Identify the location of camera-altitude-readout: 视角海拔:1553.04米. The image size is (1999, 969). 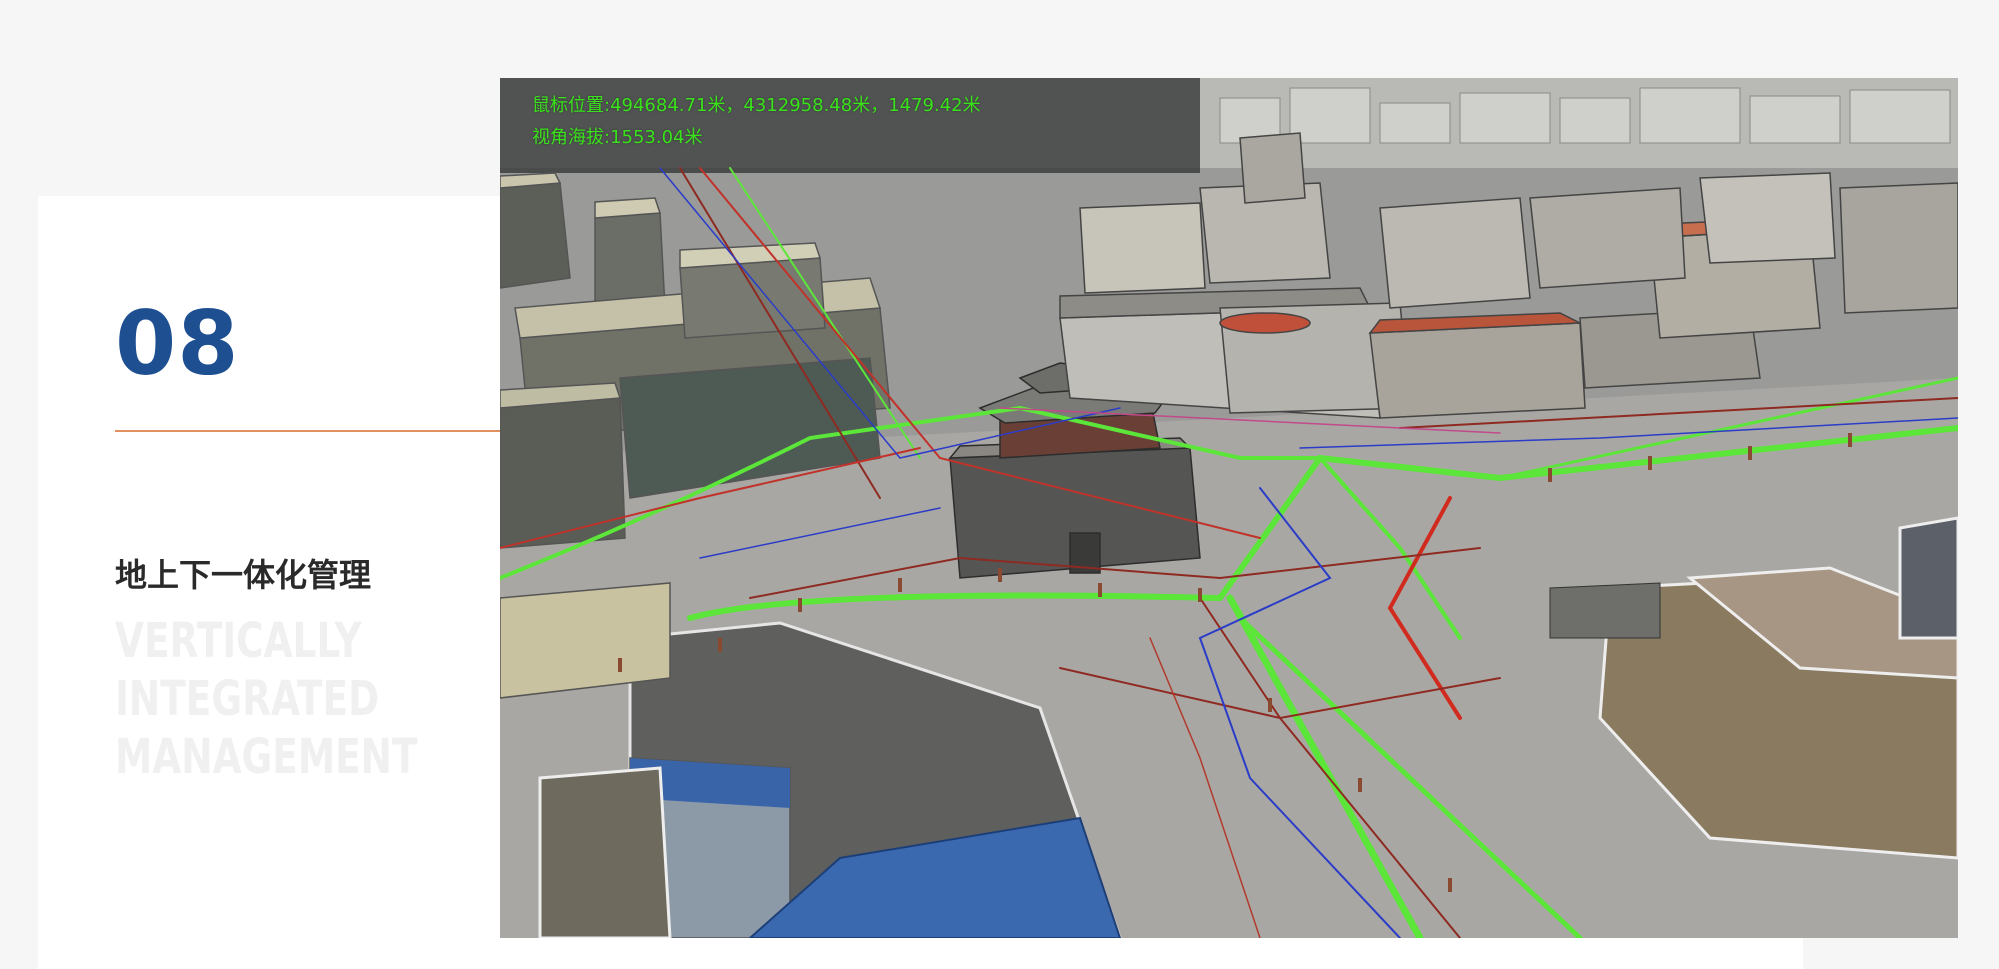
(617, 137).